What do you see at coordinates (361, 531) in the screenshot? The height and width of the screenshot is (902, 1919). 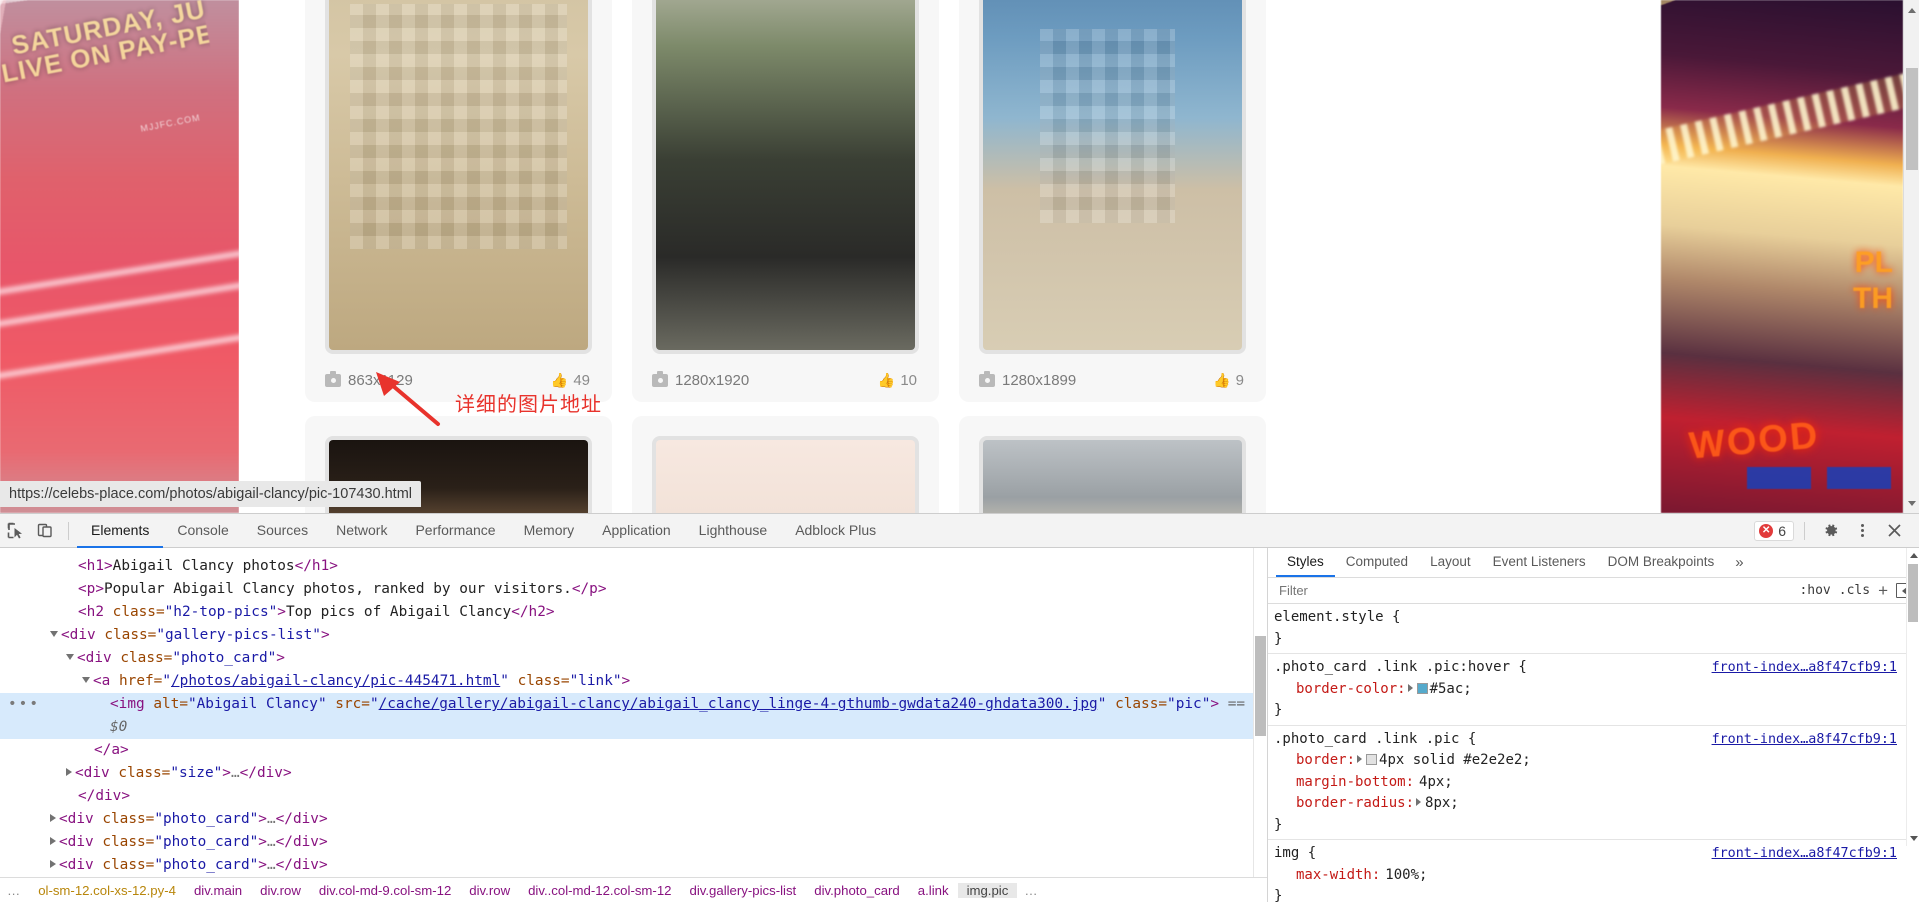 I see `tab-network: Network` at bounding box center [361, 531].